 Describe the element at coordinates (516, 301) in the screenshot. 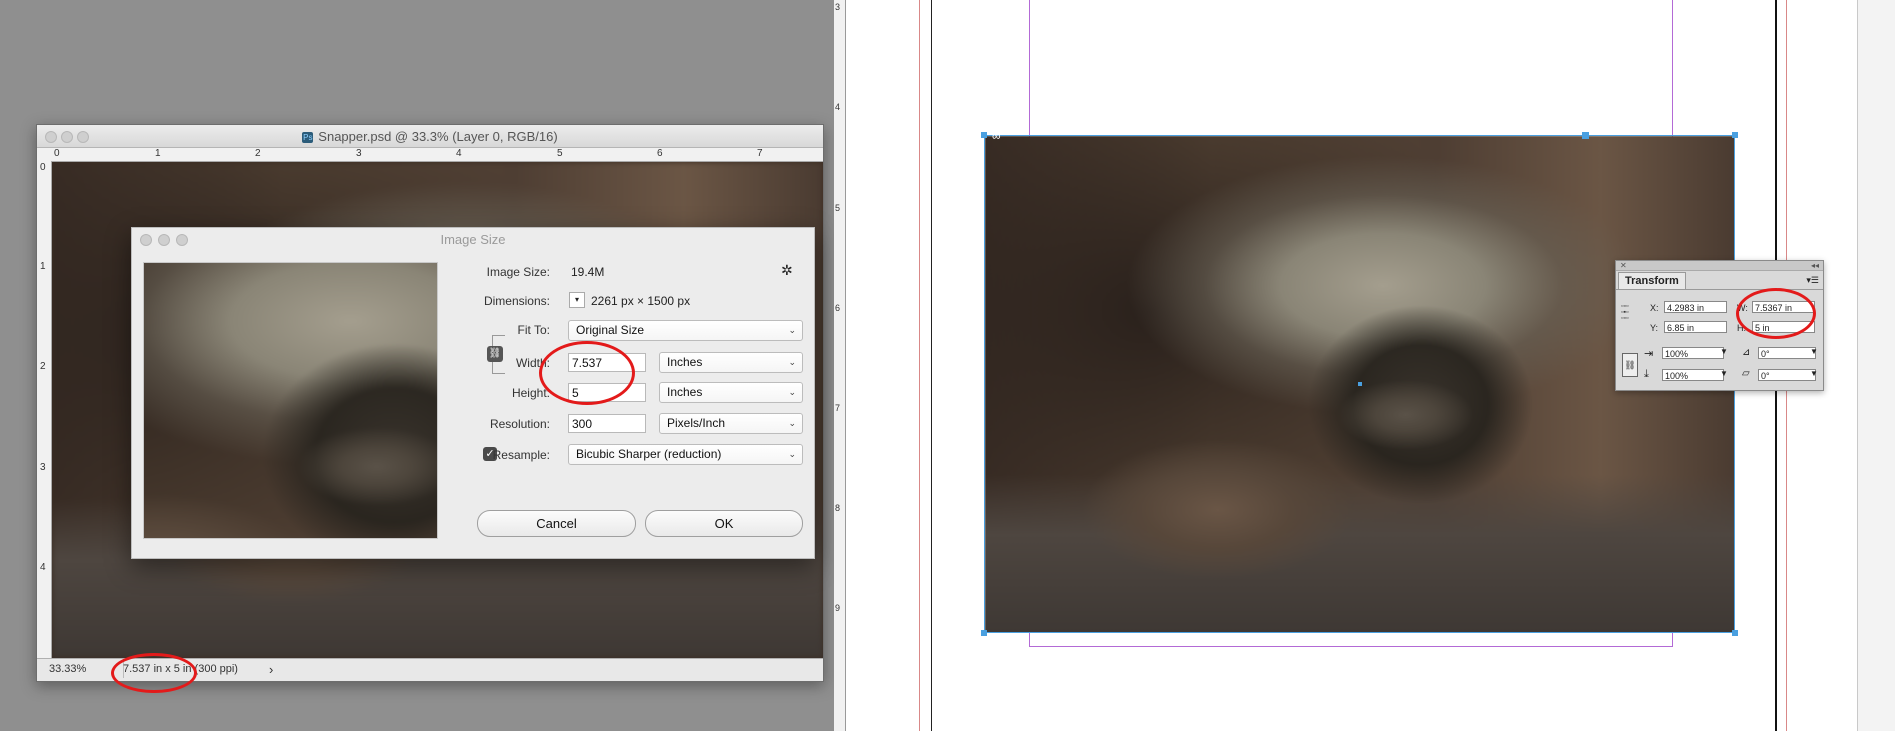

I see `dimensions-label: Dimensions:` at that location.